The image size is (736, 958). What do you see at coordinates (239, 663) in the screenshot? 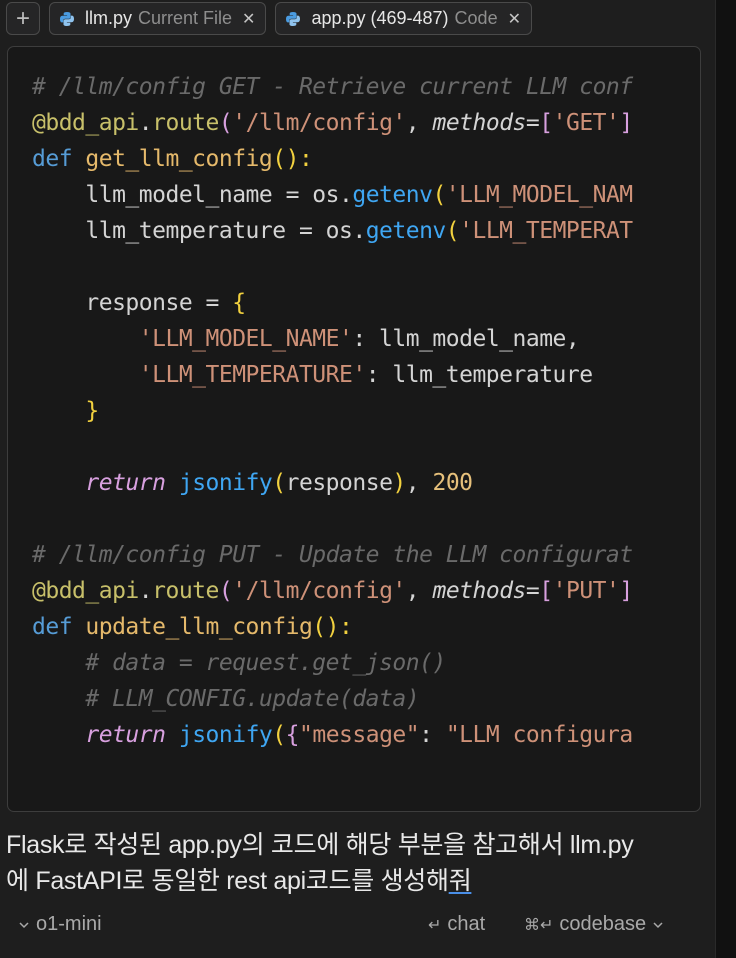
I see `code-token: # data = request.get_json()` at bounding box center [239, 663].